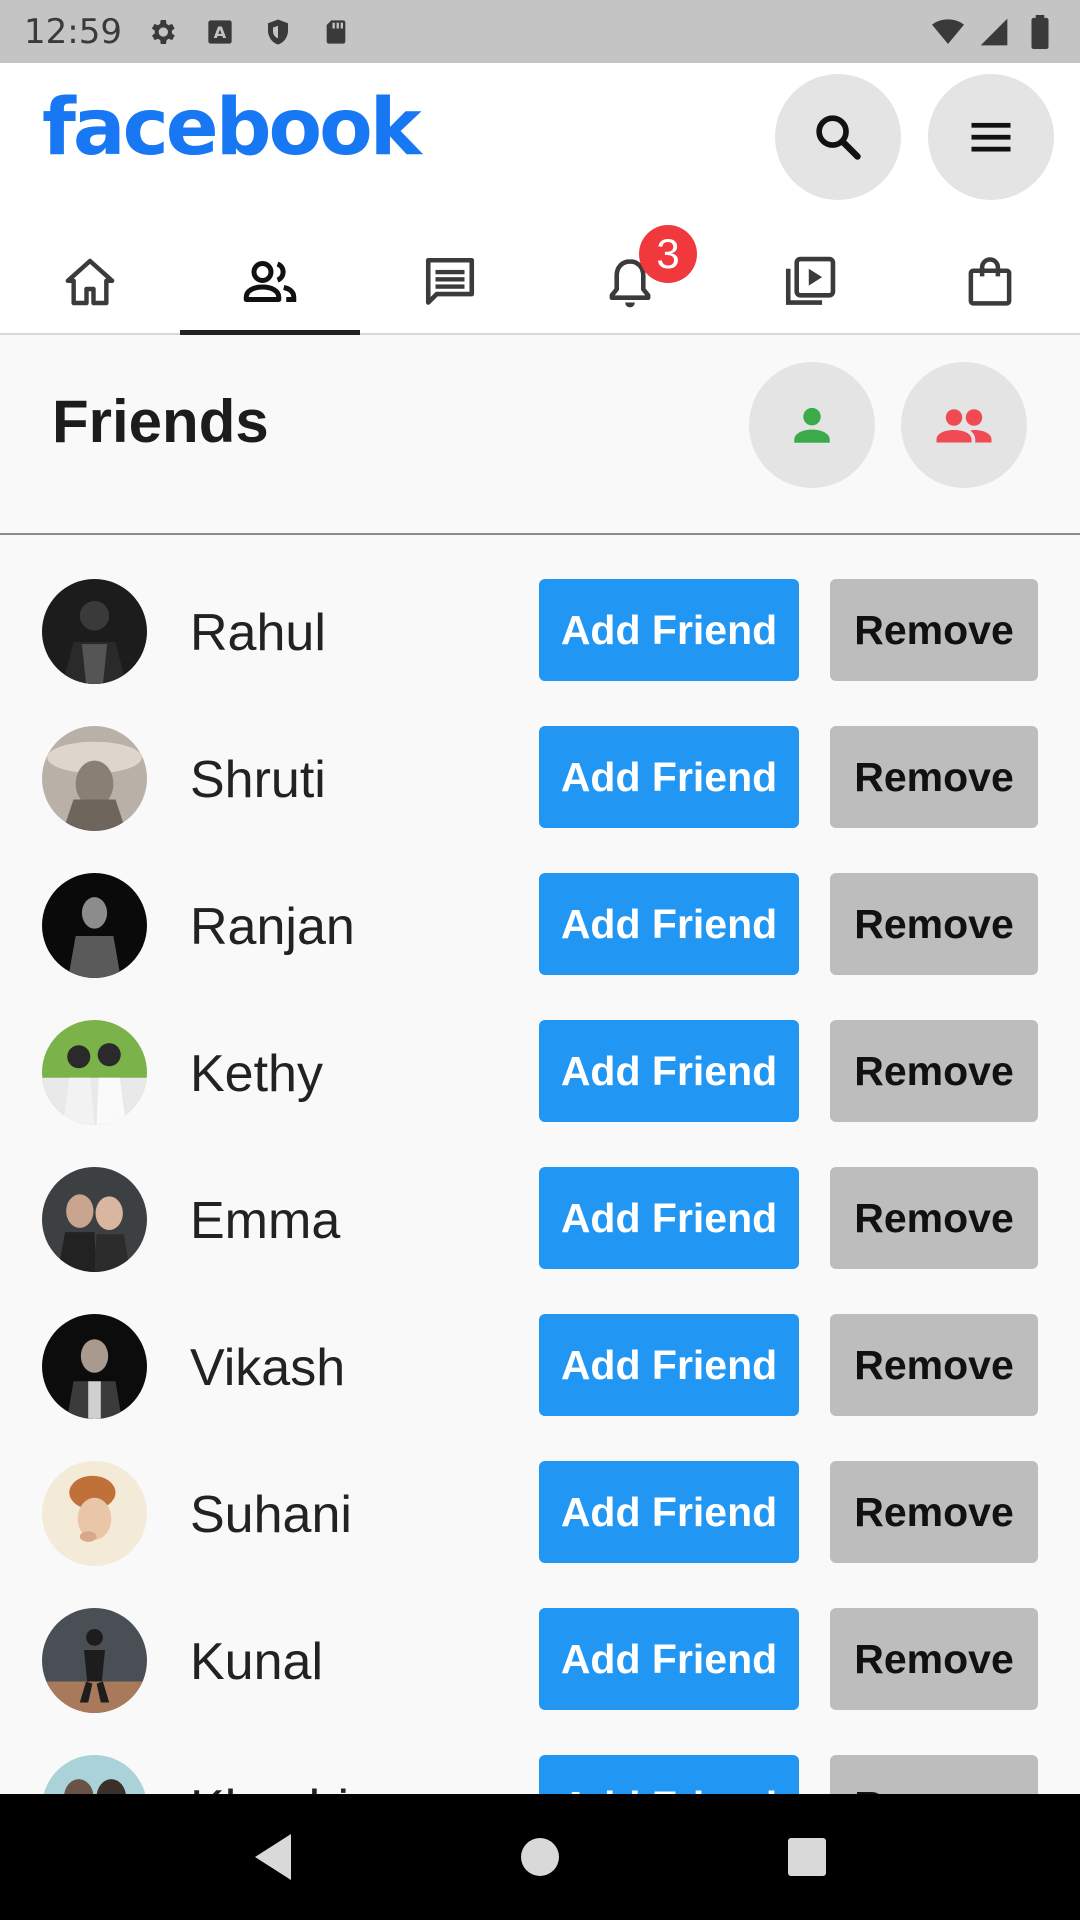  Describe the element at coordinates (160, 421) in the screenshot. I see `page-title: Friends` at that location.